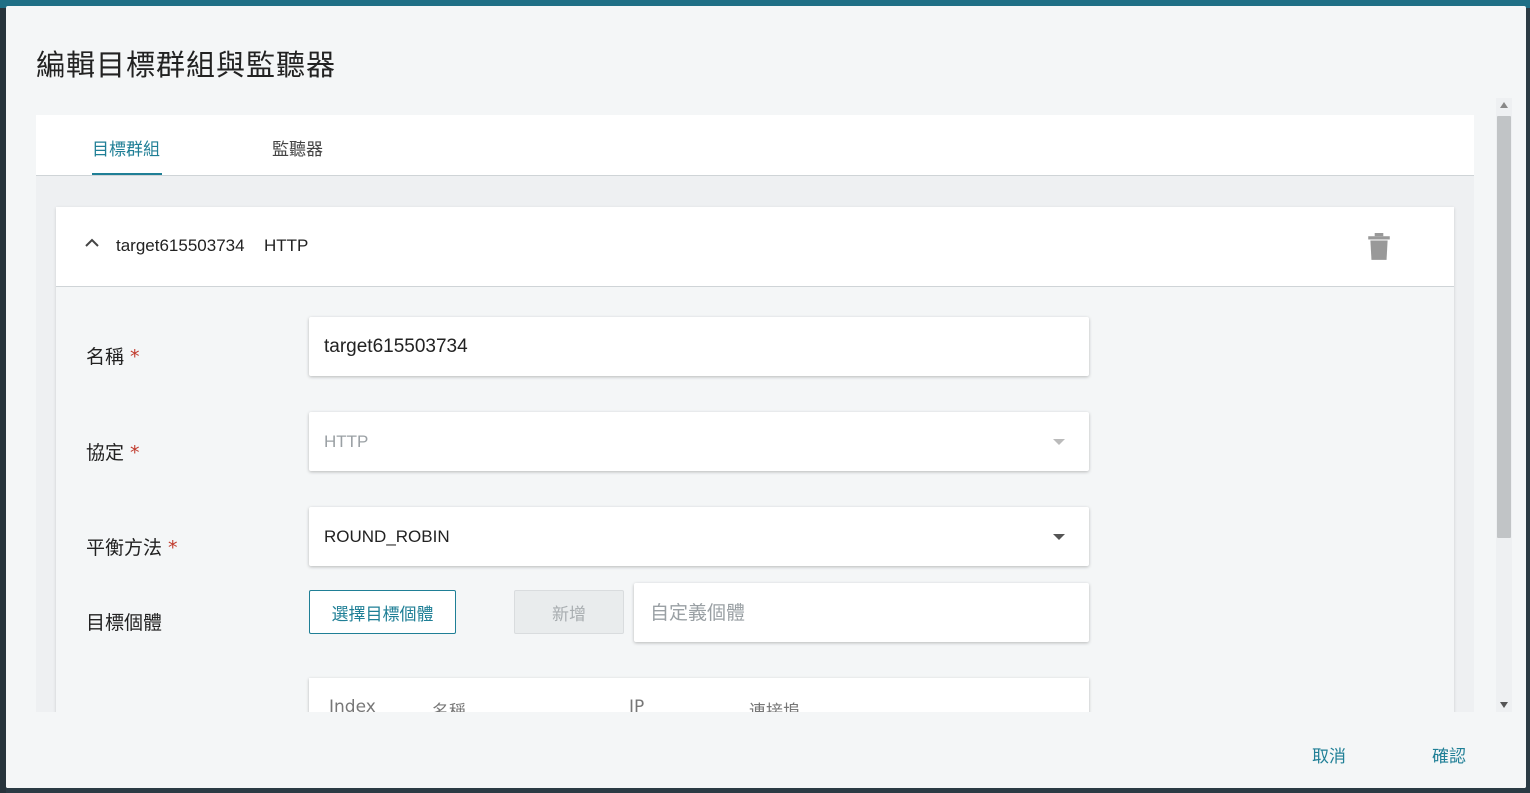  Describe the element at coordinates (126, 147) in the screenshot. I see `tab-target-group: 目標群組` at that location.